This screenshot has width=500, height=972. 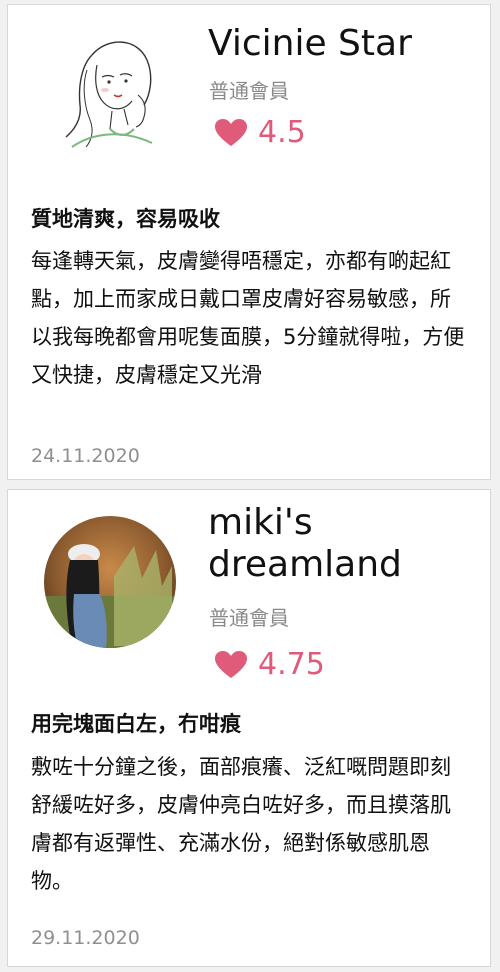 I want to click on review-title: 用完塊面白左，冇咁痕, so click(x=136, y=724).